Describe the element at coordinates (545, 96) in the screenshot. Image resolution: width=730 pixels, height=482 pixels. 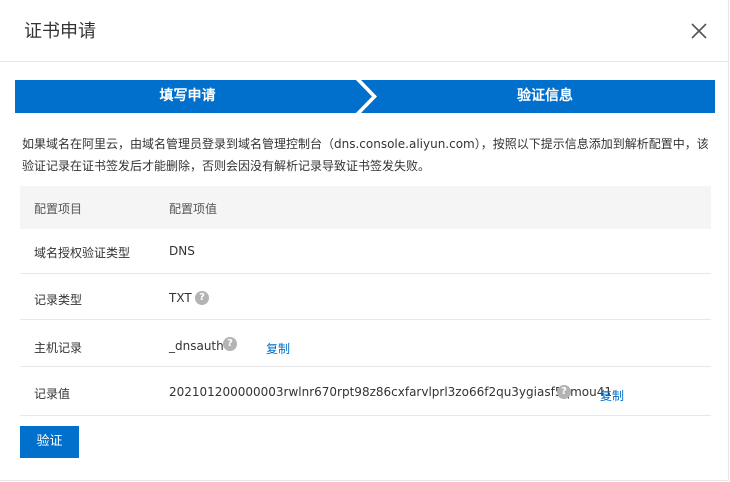
I see `step-verify-info: 验证信息` at that location.